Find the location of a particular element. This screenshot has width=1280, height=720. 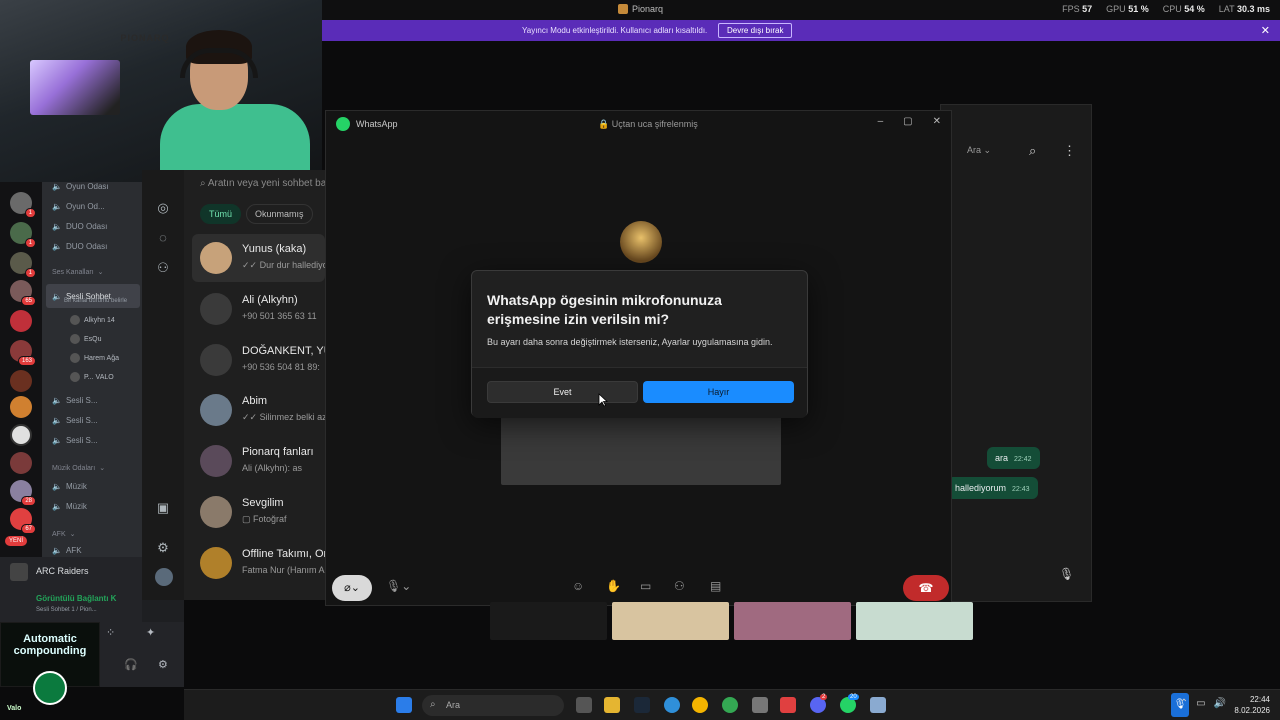

category-voice: Ses Kanalları ⌄ is located at coordinates (78, 272).